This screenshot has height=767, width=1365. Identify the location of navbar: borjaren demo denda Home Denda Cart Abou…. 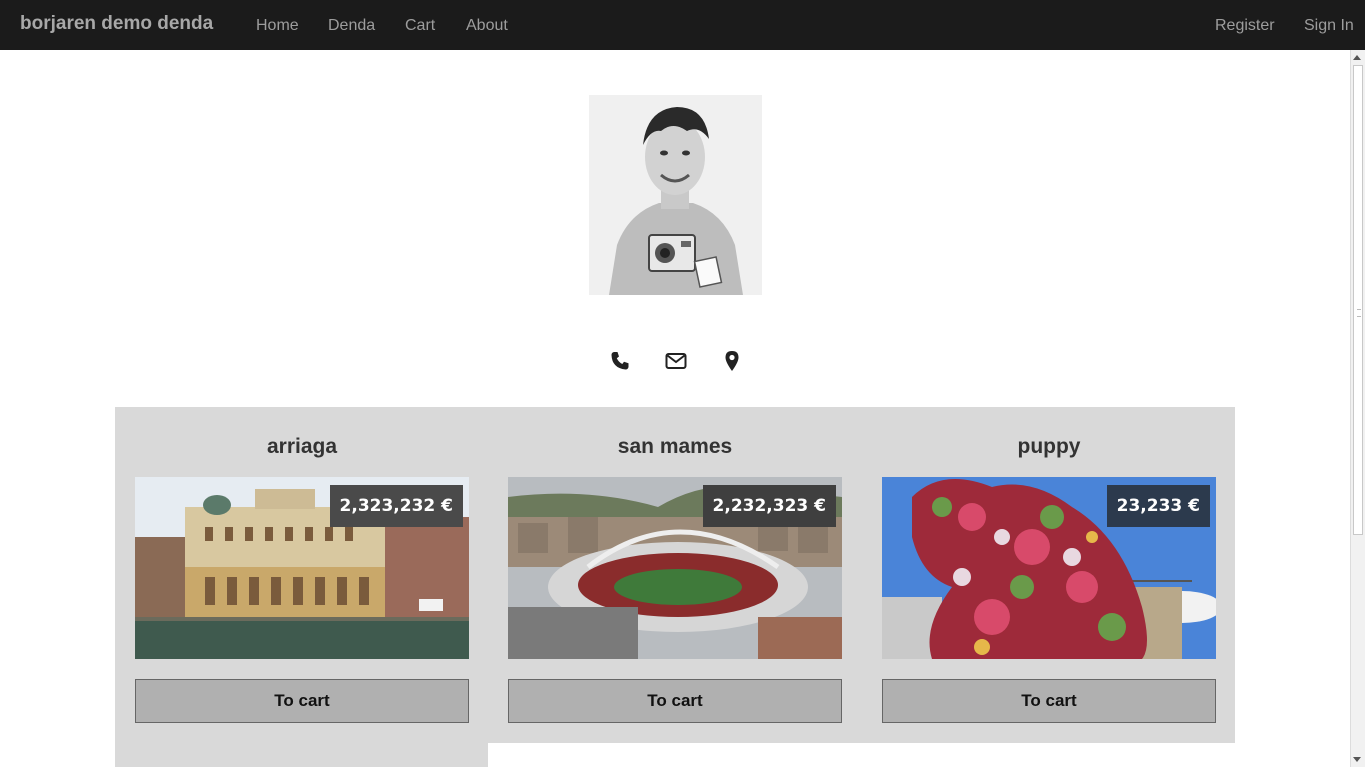
(682, 25).